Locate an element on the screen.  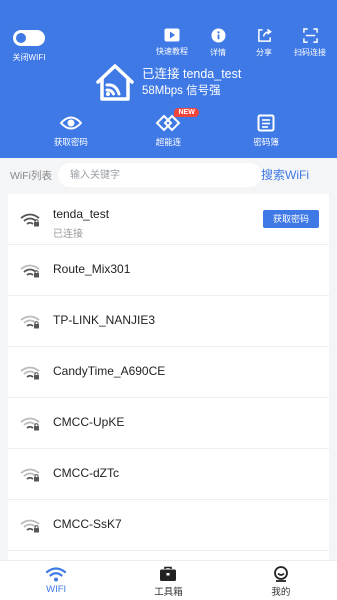
wifi-toggle-switch is located at coordinates (29, 38).